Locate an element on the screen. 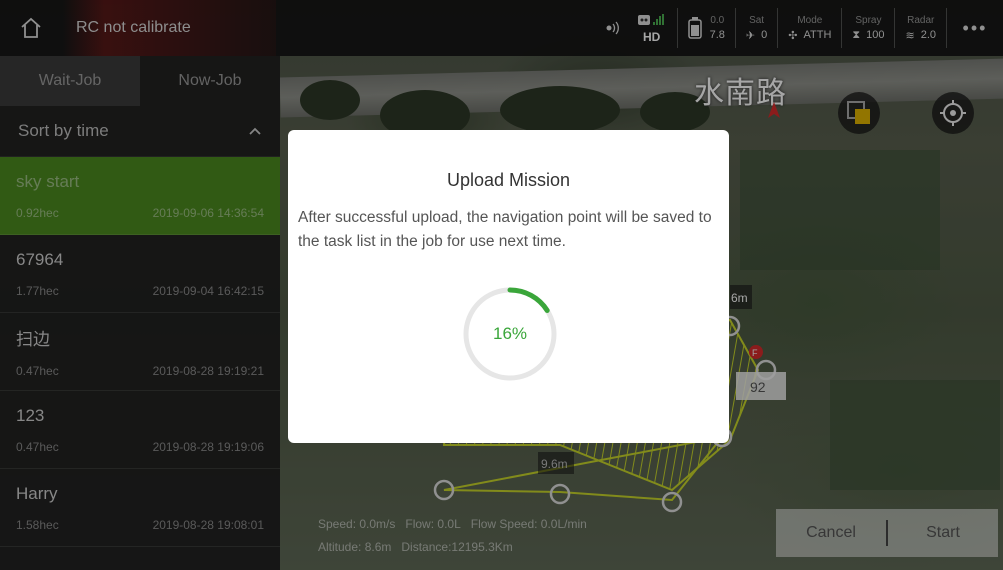 This screenshot has height=570, width=1003. dialog-title: Upload Mission is located at coordinates (508, 180).